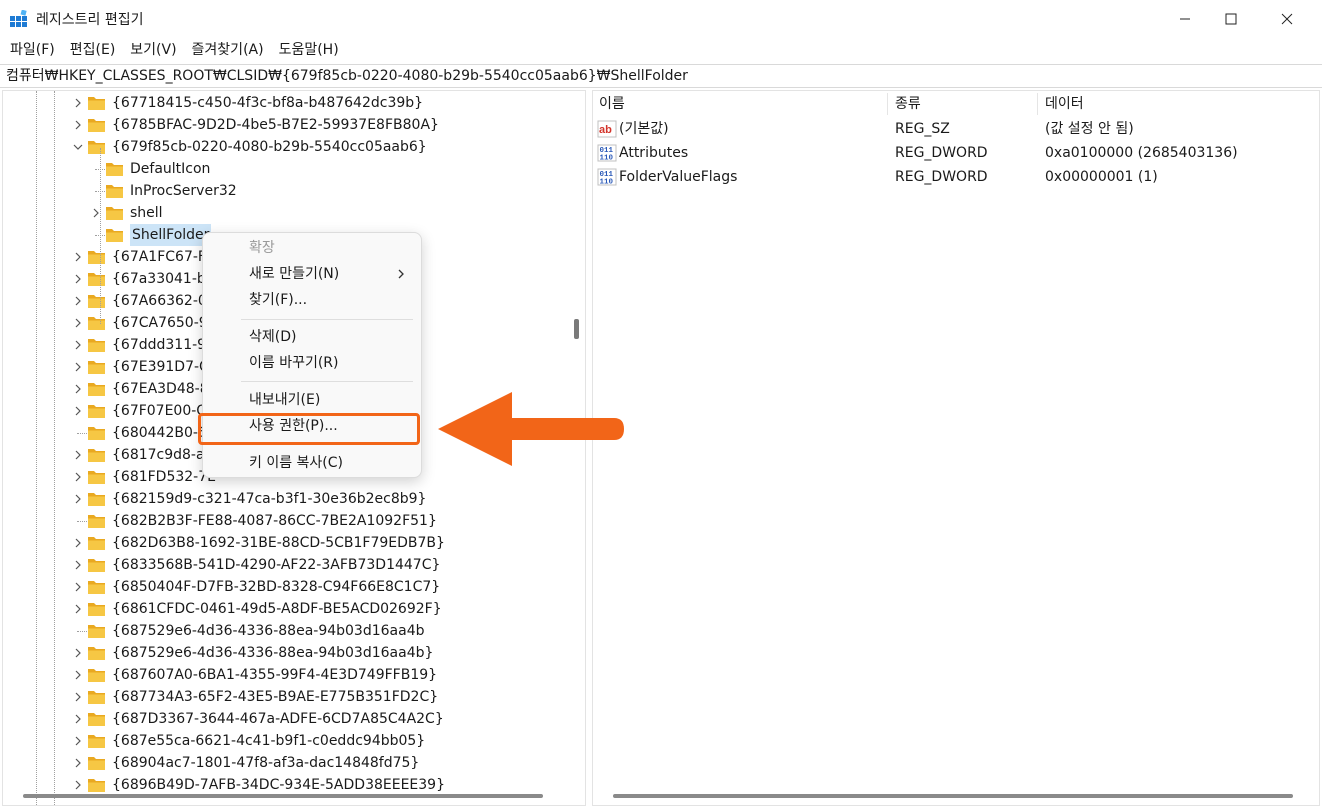 Image resolution: width=1322 pixels, height=808 pixels. I want to click on value-name: Attributes, so click(654, 153).